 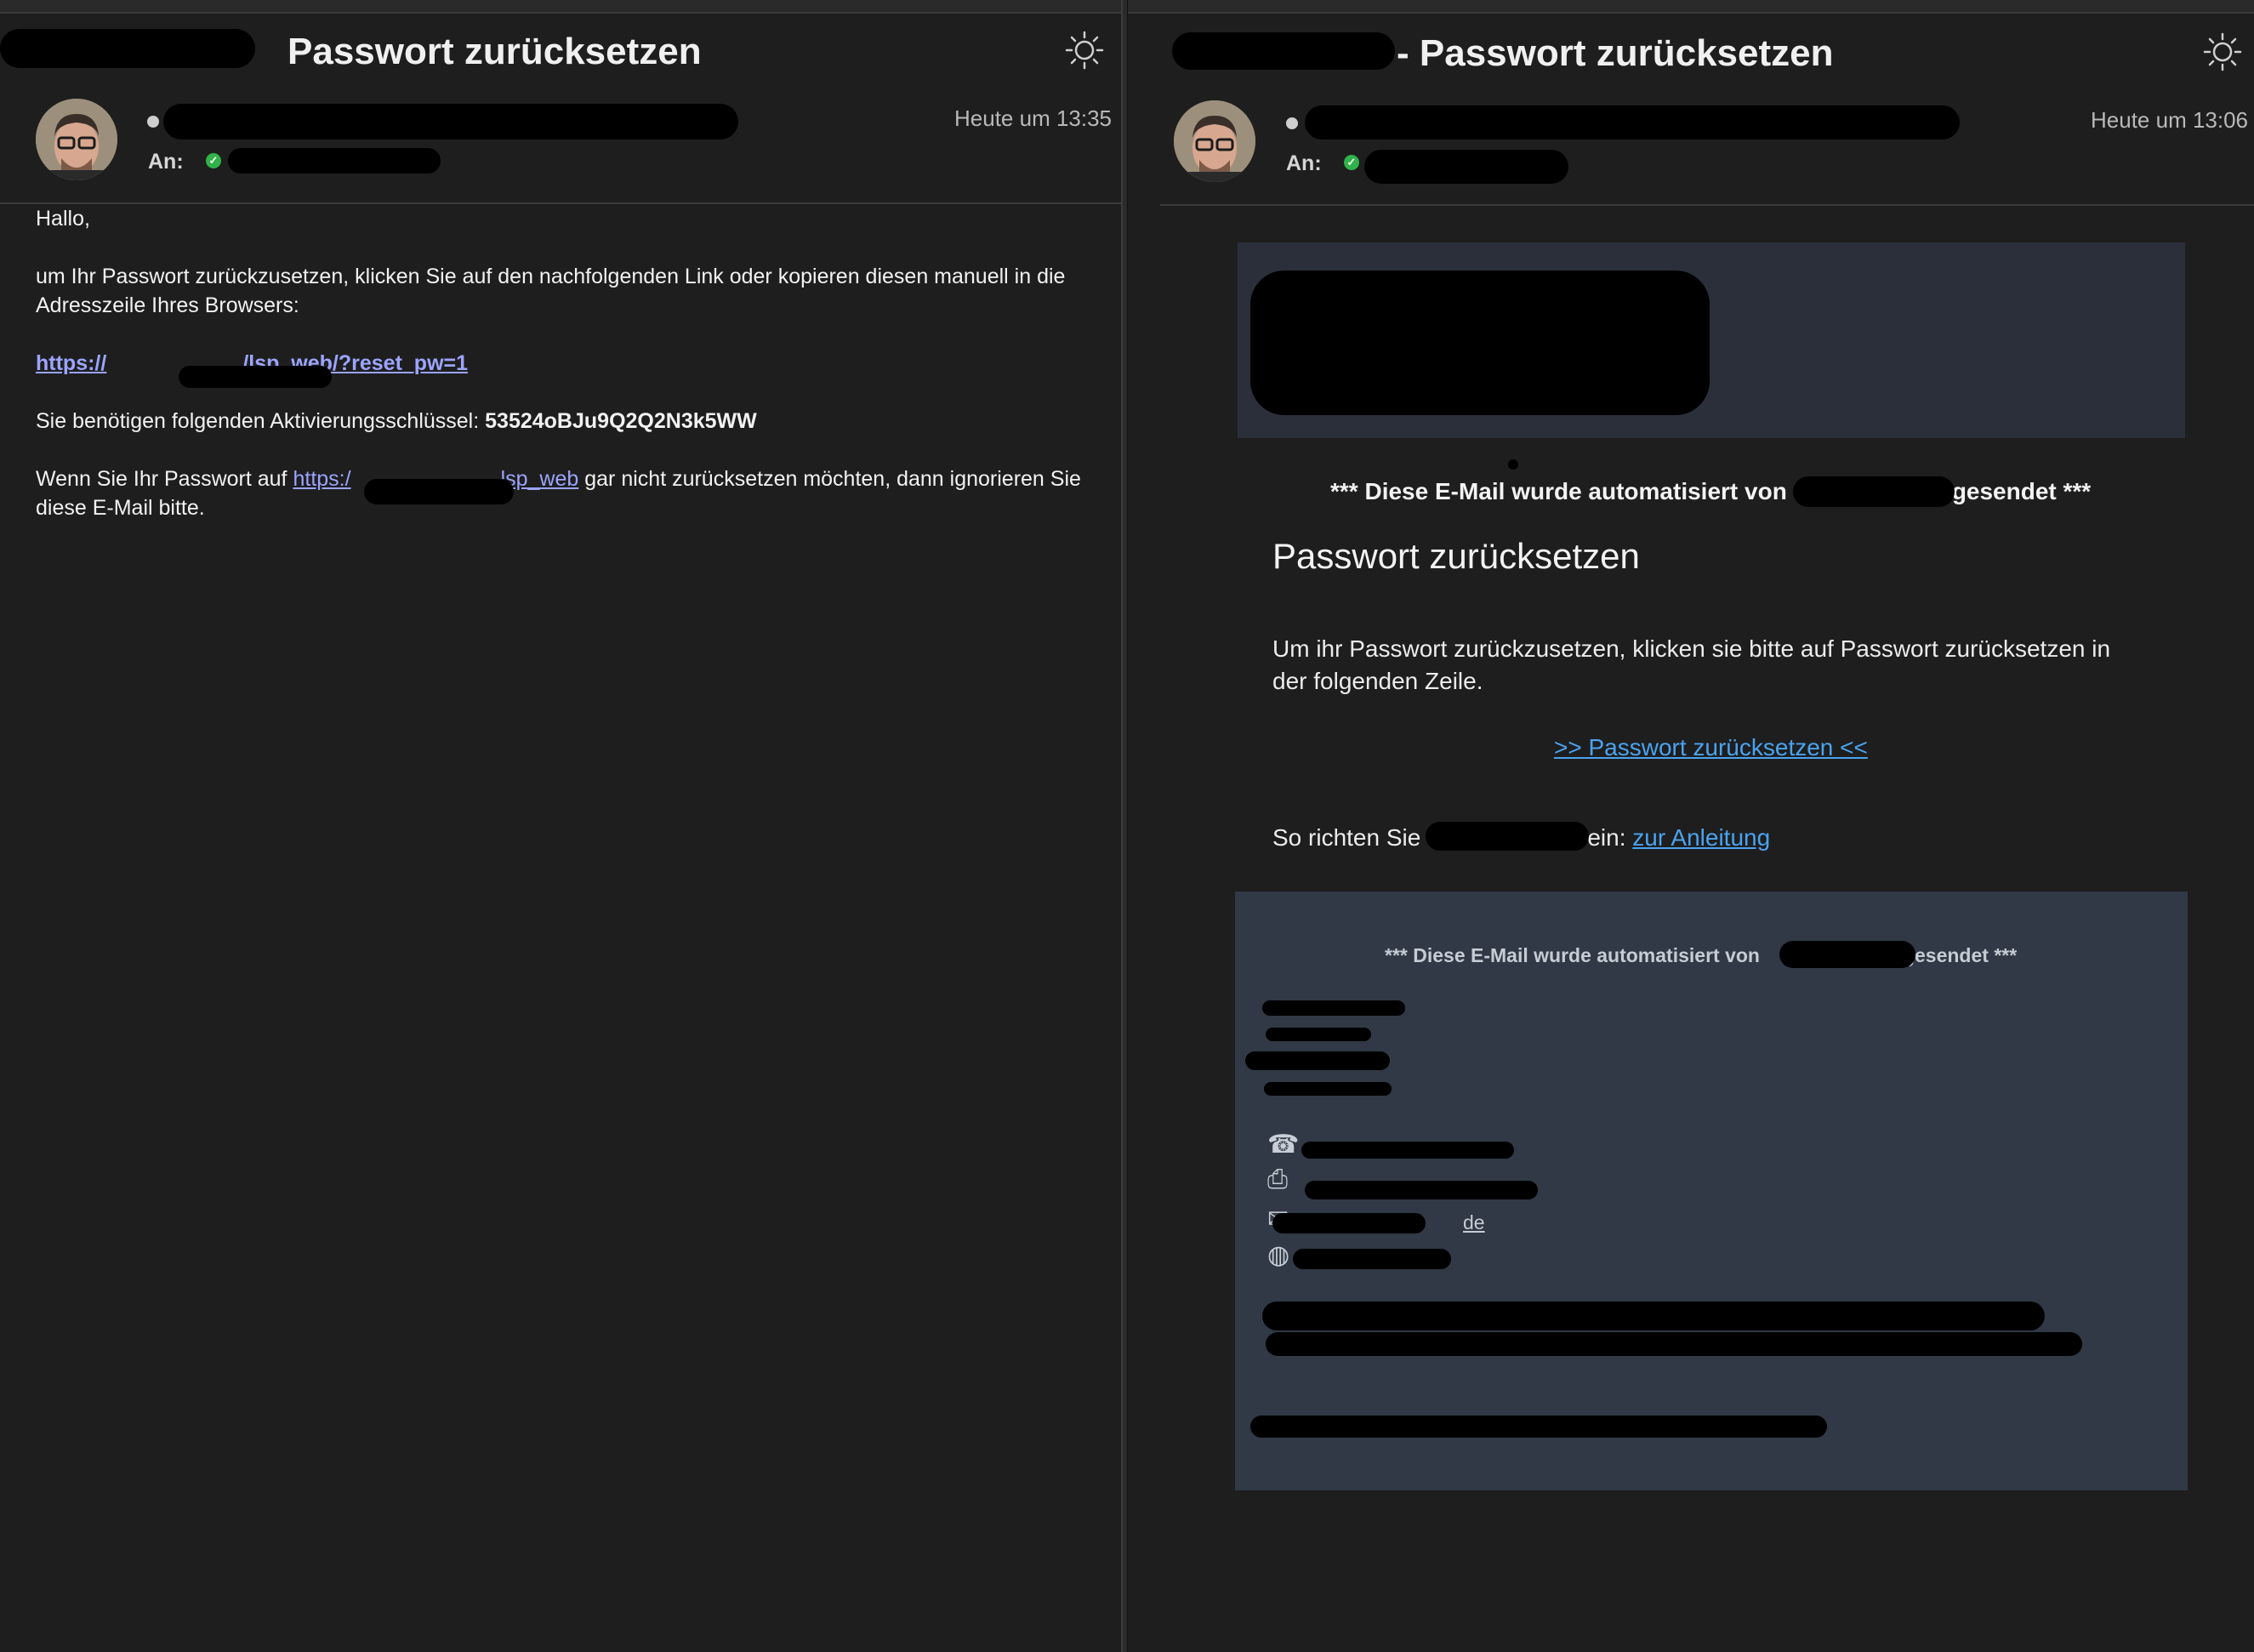 I want to click on appearance-toggle-icon-right, so click(x=2222, y=51).